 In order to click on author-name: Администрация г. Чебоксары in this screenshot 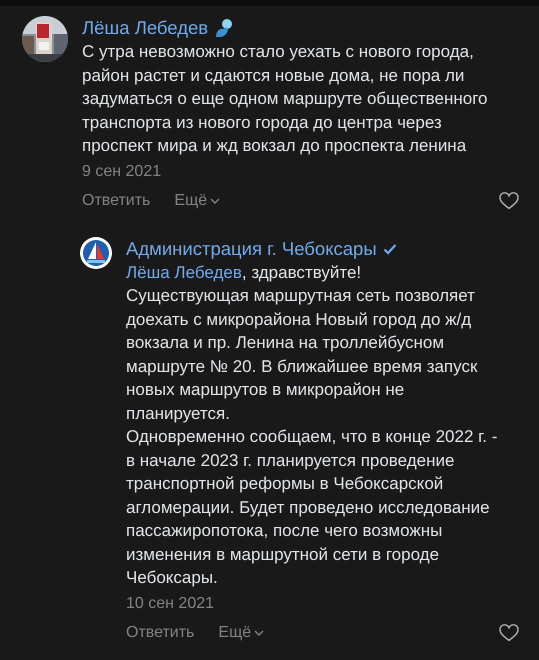, I will do `click(251, 249)`.